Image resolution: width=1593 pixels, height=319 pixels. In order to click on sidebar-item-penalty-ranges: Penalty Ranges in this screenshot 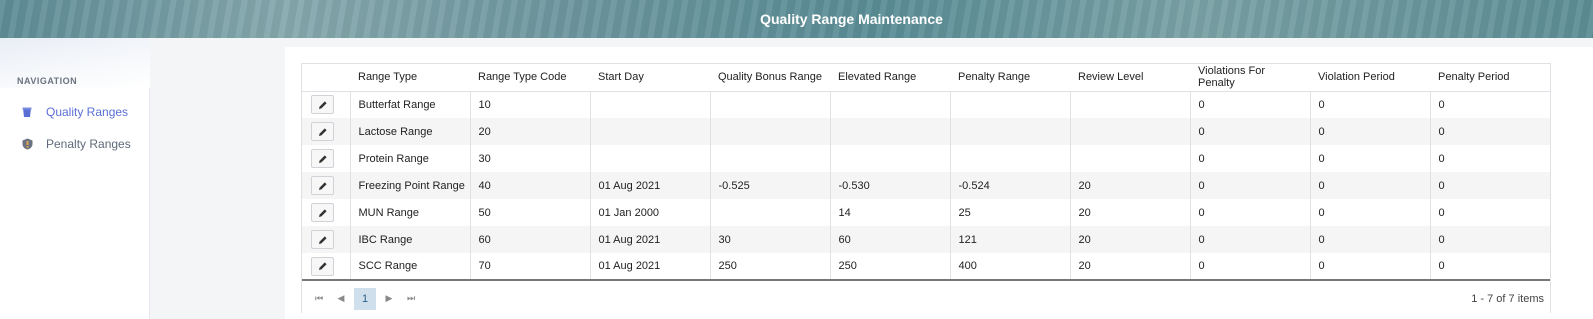, I will do `click(75, 144)`.